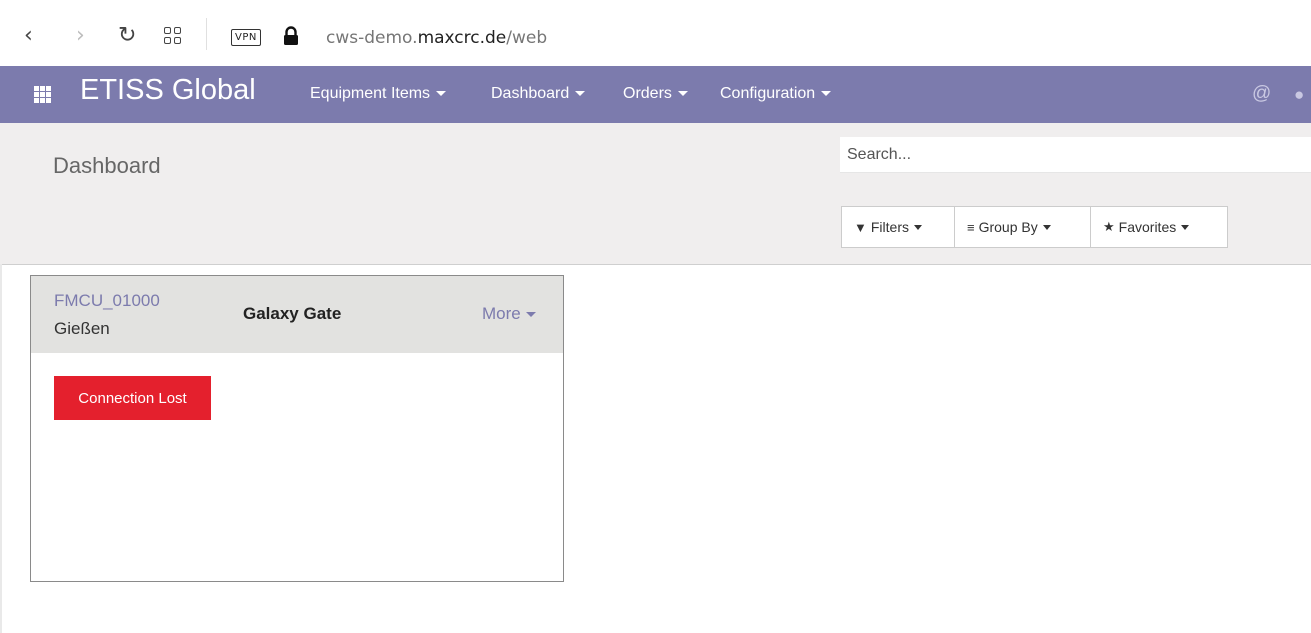 Image resolution: width=1311 pixels, height=633 pixels. I want to click on url-prefix: cws-demo., so click(372, 38).